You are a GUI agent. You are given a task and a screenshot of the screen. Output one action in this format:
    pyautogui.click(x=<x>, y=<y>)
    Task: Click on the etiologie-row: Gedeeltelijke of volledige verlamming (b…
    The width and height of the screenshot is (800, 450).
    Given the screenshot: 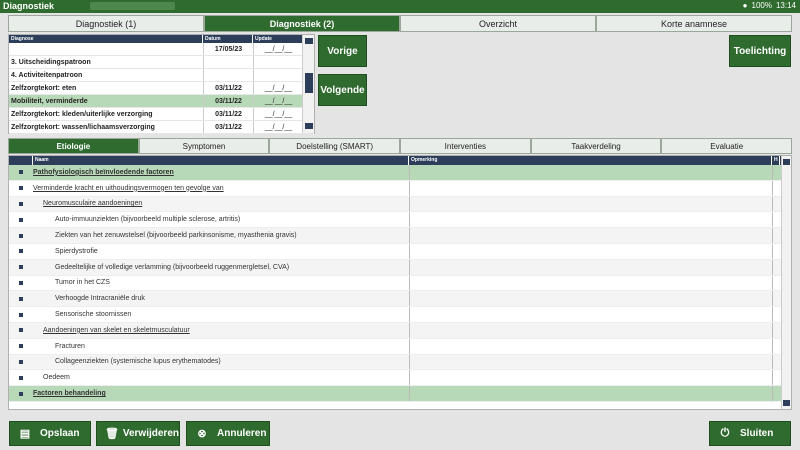 What is the action you would take?
    pyautogui.click(x=400, y=267)
    